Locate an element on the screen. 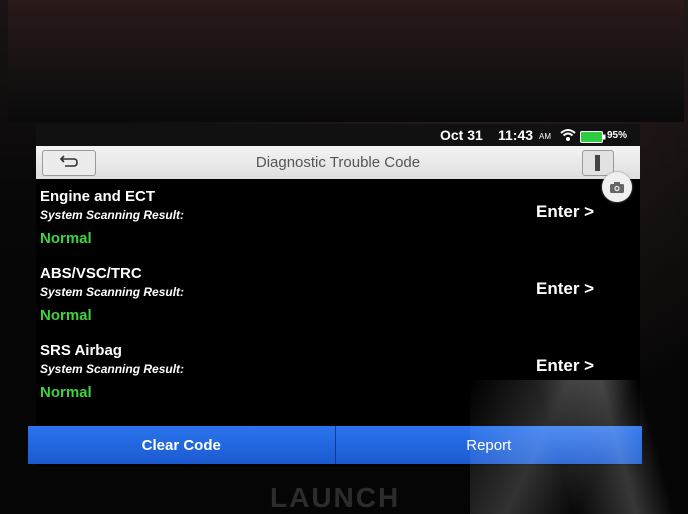  system-name: SRS Airbag is located at coordinates (81, 350).